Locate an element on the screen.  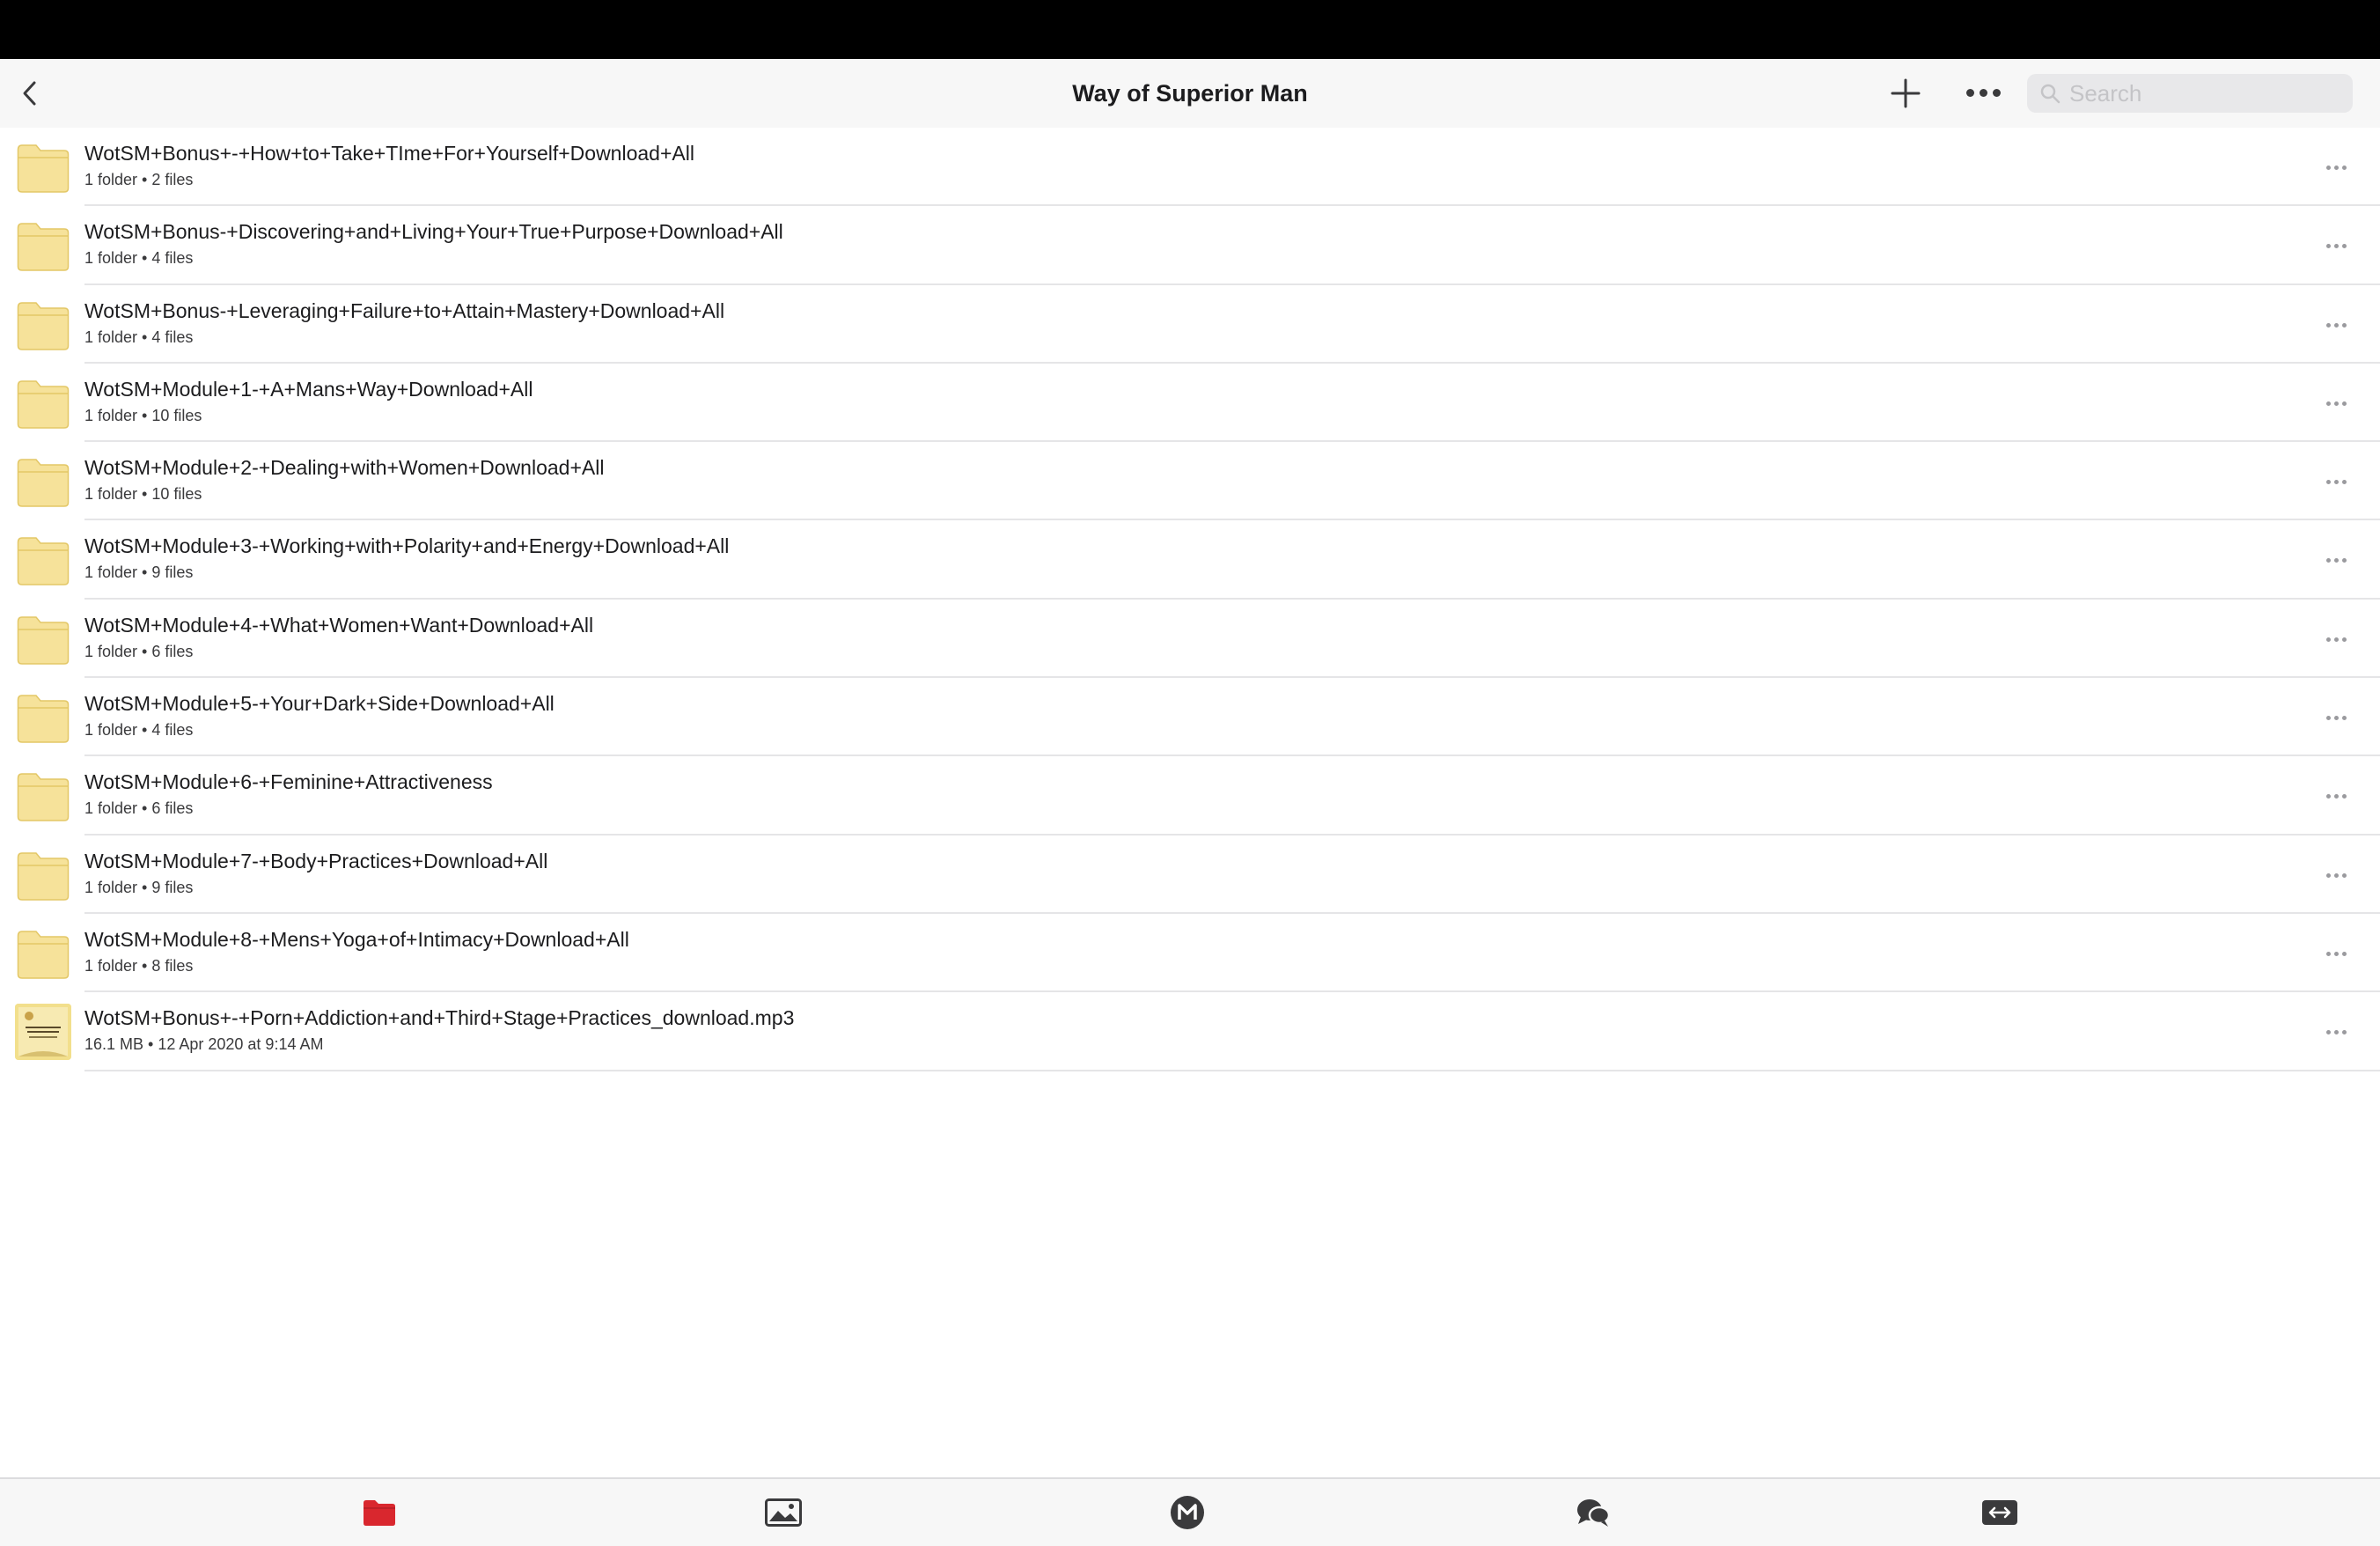
chat-bubbles-icon is located at coordinates (1594, 1513).